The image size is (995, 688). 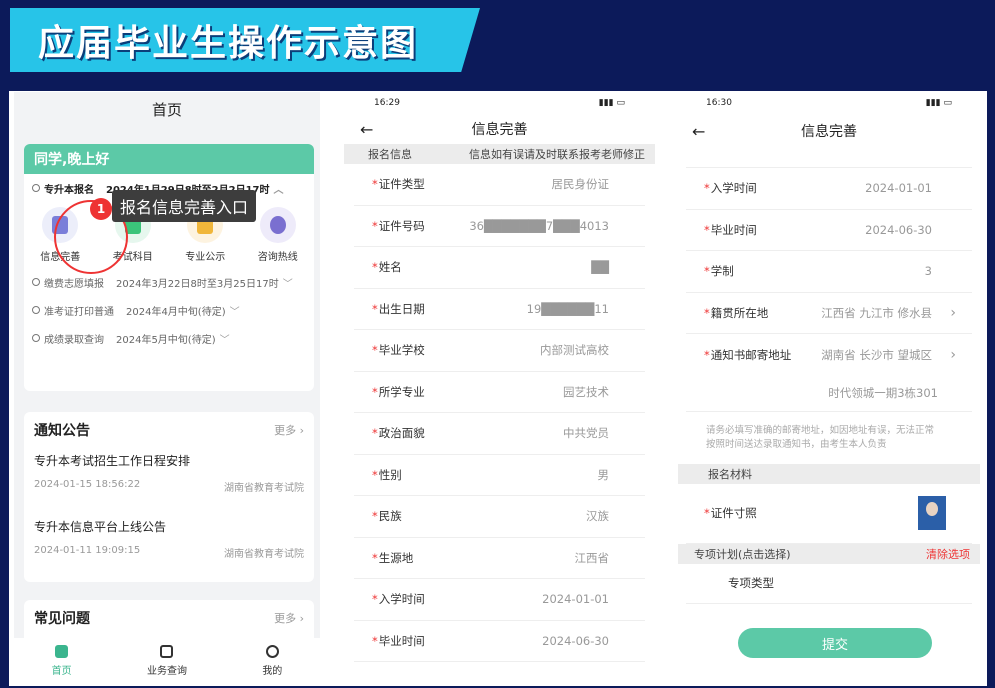 What do you see at coordinates (499, 268) in the screenshot?
I see `field-name: 姓名██` at bounding box center [499, 268].